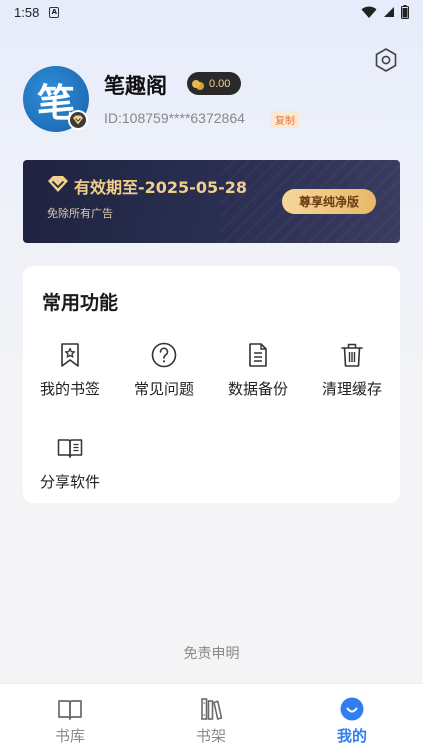 Image resolution: width=423 pixels, height=753 pixels. What do you see at coordinates (196, 83) in the screenshot?
I see `coin-icon` at bounding box center [196, 83].